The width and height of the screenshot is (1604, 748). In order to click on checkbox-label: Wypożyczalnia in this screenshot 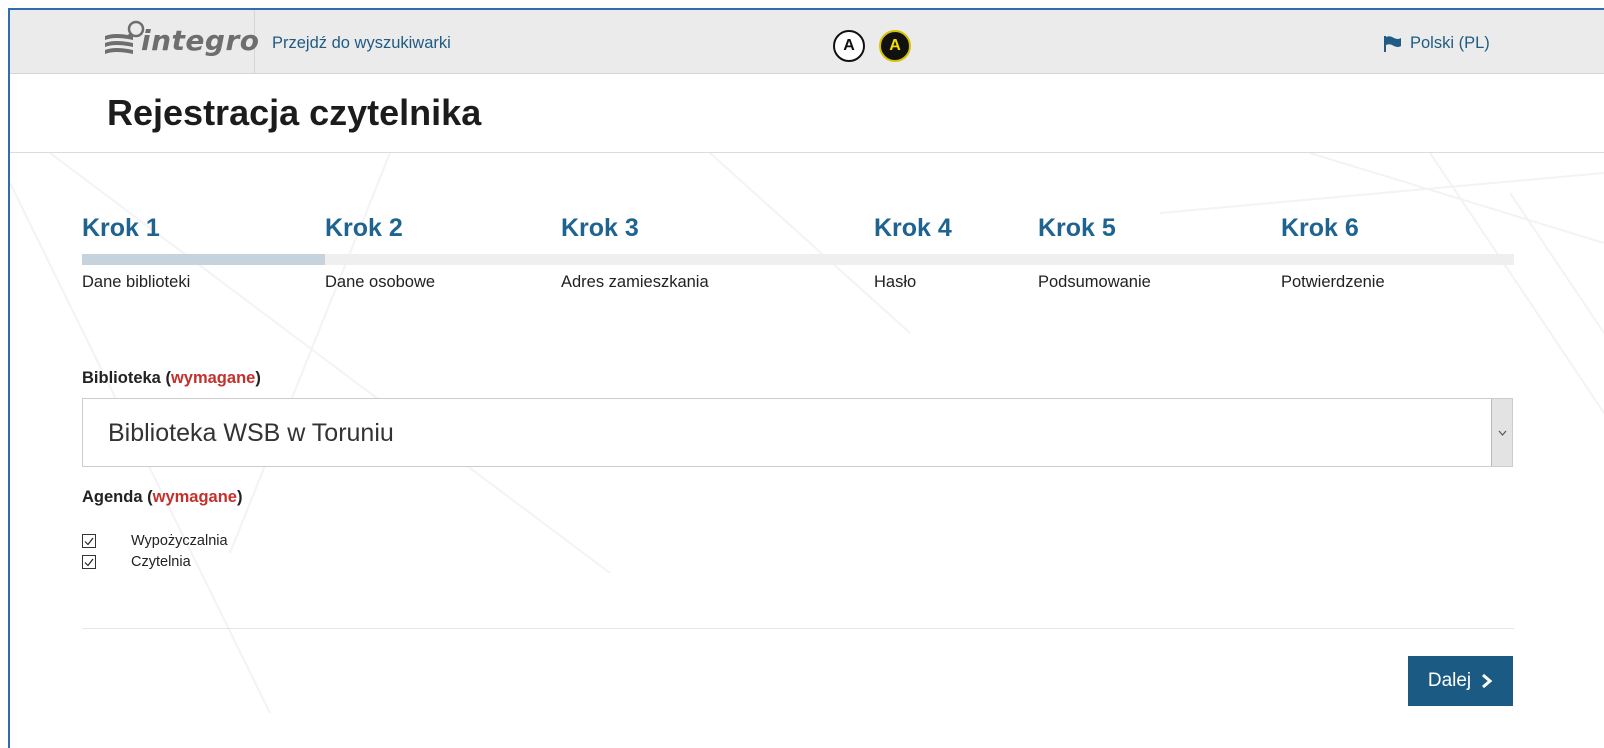, I will do `click(179, 541)`.